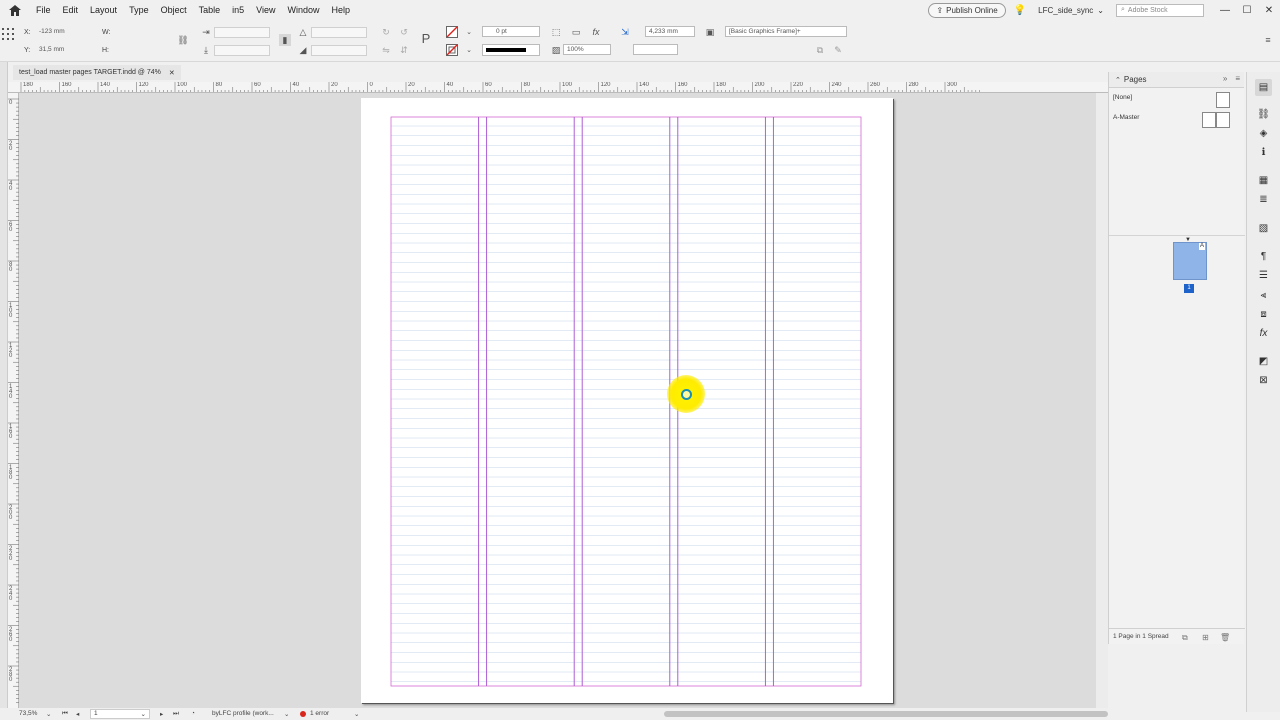 This screenshot has height=720, width=1280. Describe the element at coordinates (670, 31) in the screenshot. I see `gap-field: 4,233 mm` at that location.